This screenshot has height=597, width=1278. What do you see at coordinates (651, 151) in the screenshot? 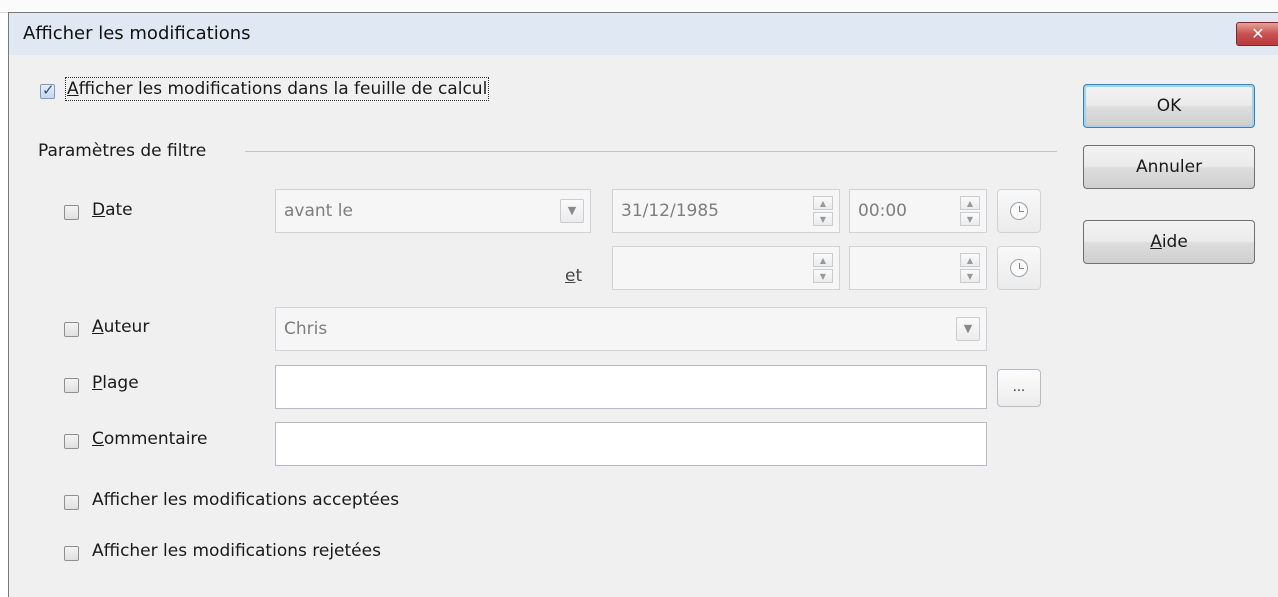
I see `filter-section-separator` at bounding box center [651, 151].